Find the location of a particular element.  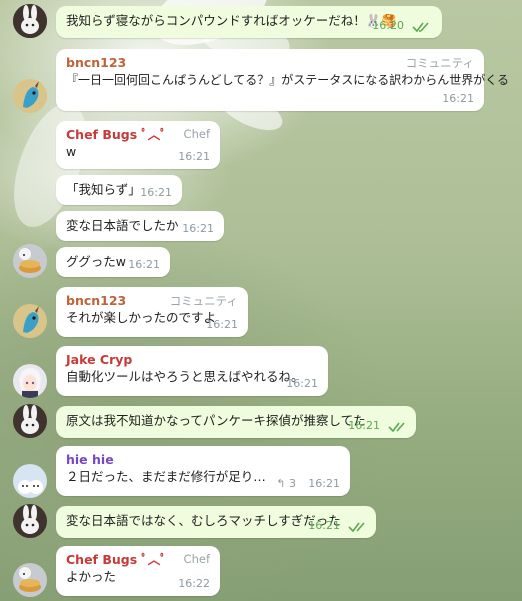

anime-avatar-icon is located at coordinates (30, 381).